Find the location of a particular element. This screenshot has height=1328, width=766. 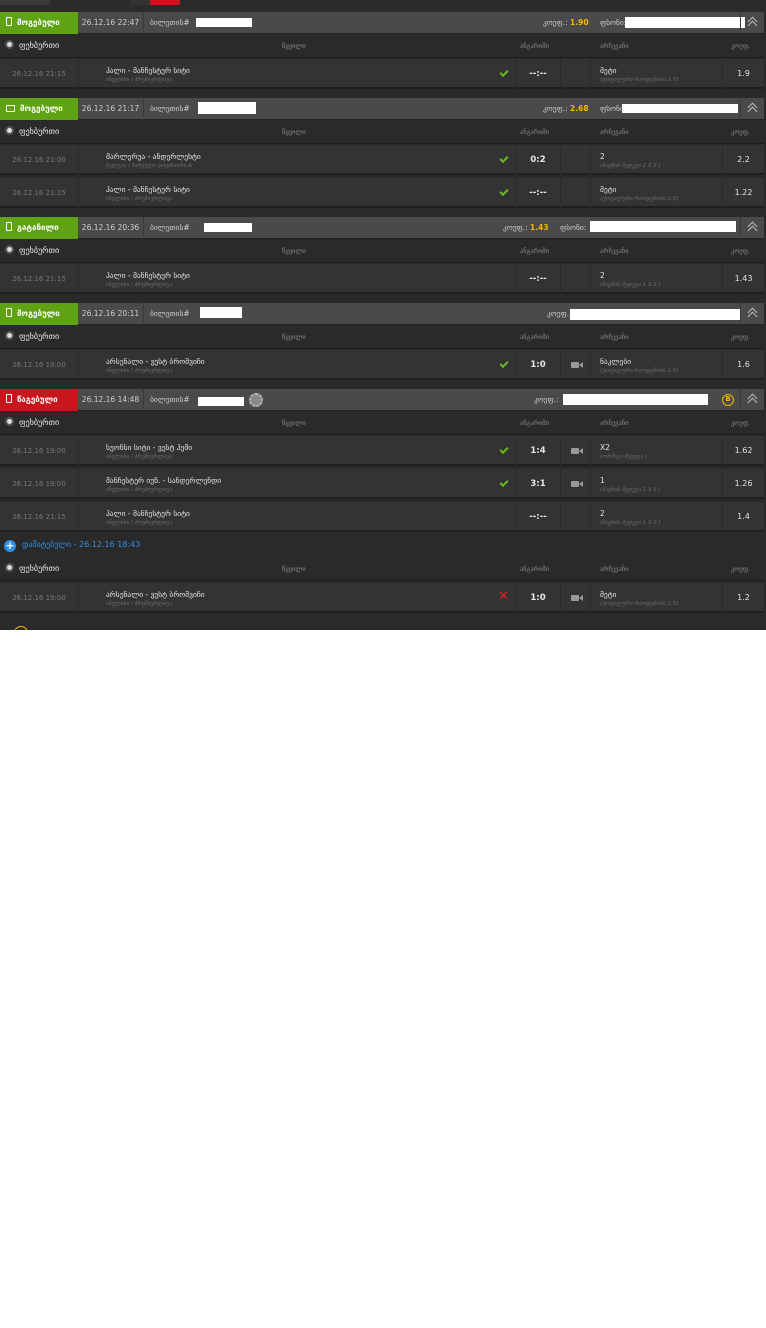

bet-date: 26.12.16 14:48 is located at coordinates (111, 400).